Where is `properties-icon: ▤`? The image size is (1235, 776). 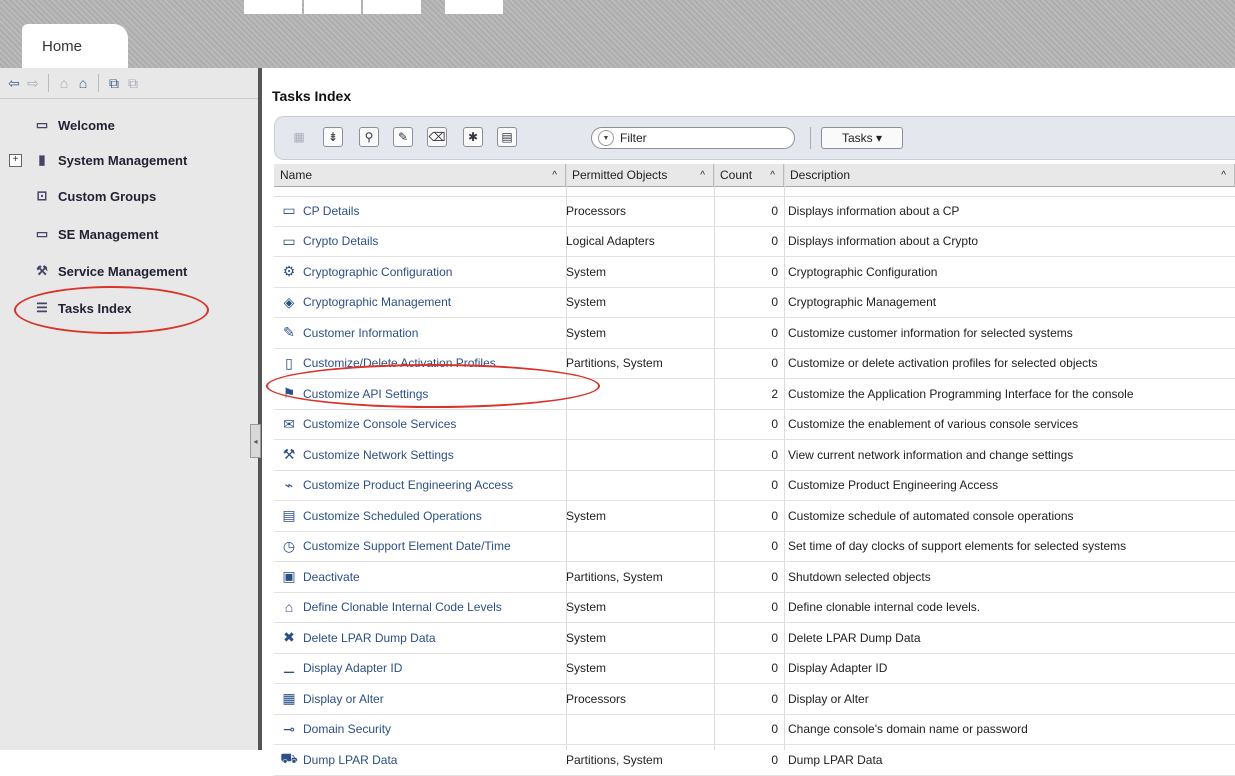
properties-icon: ▤ is located at coordinates (507, 137).